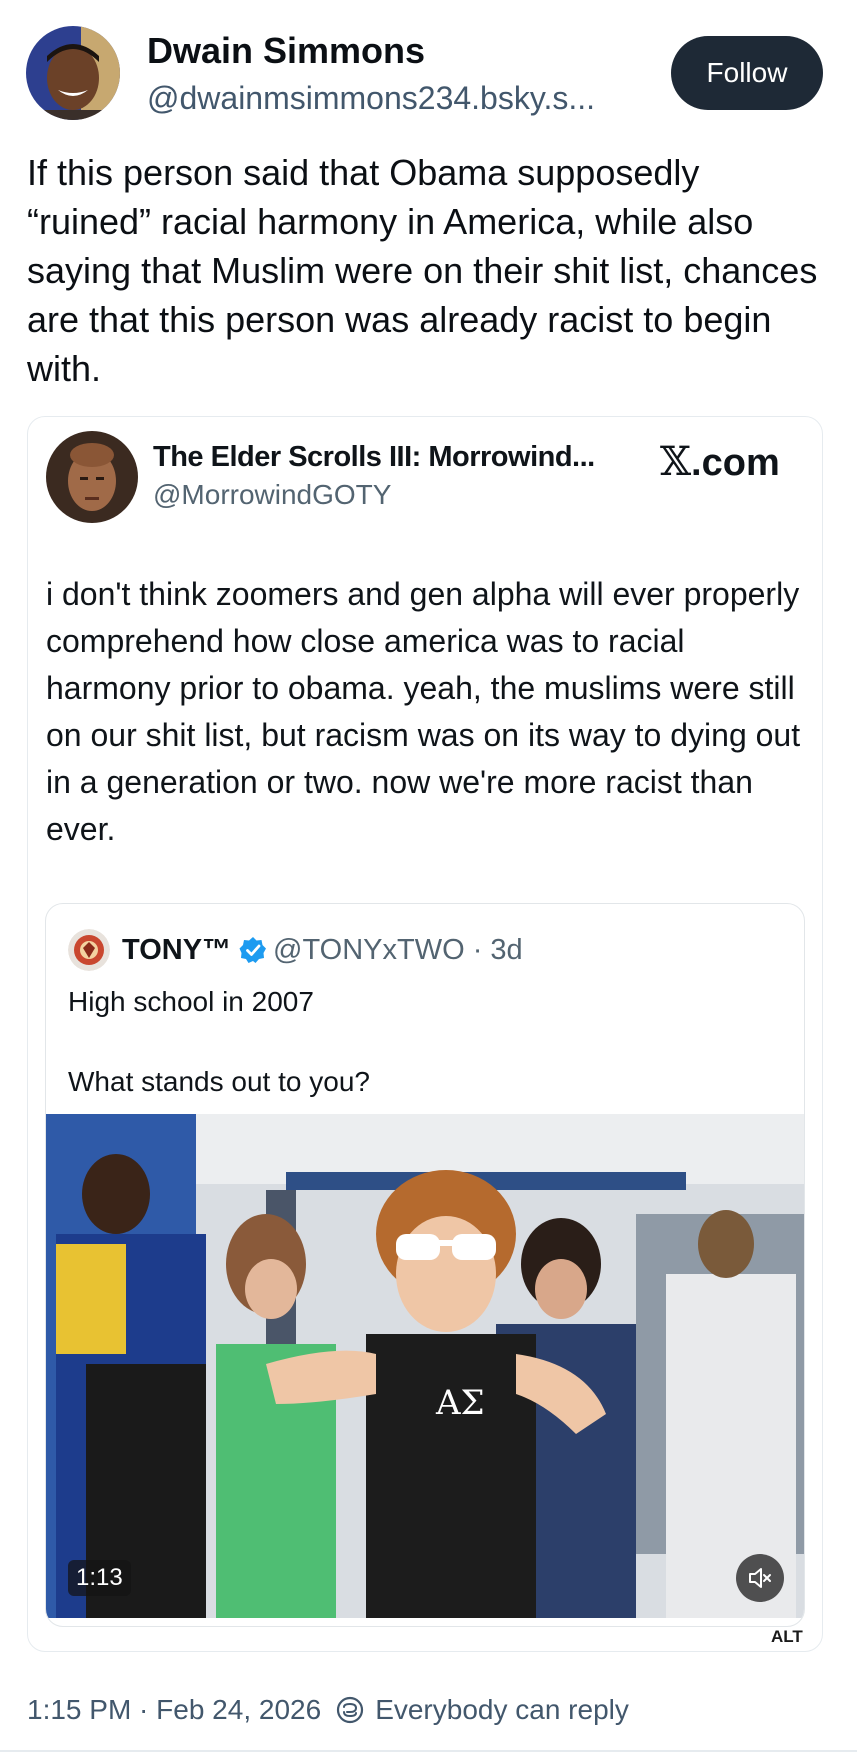 This screenshot has height=1755, width=857. Describe the element at coordinates (735, 463) in the screenshot. I see `x-com-suffix: .com` at that location.